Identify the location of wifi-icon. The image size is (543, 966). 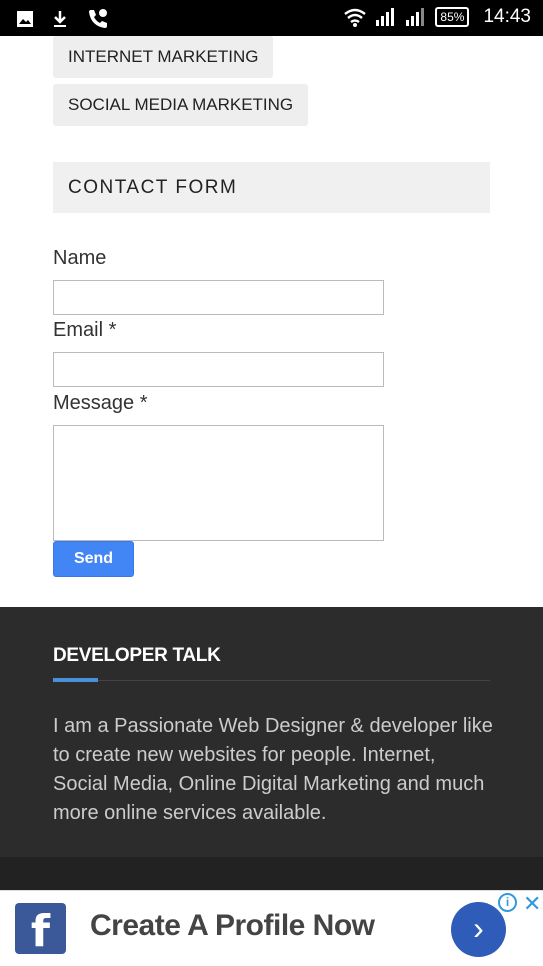
(355, 17).